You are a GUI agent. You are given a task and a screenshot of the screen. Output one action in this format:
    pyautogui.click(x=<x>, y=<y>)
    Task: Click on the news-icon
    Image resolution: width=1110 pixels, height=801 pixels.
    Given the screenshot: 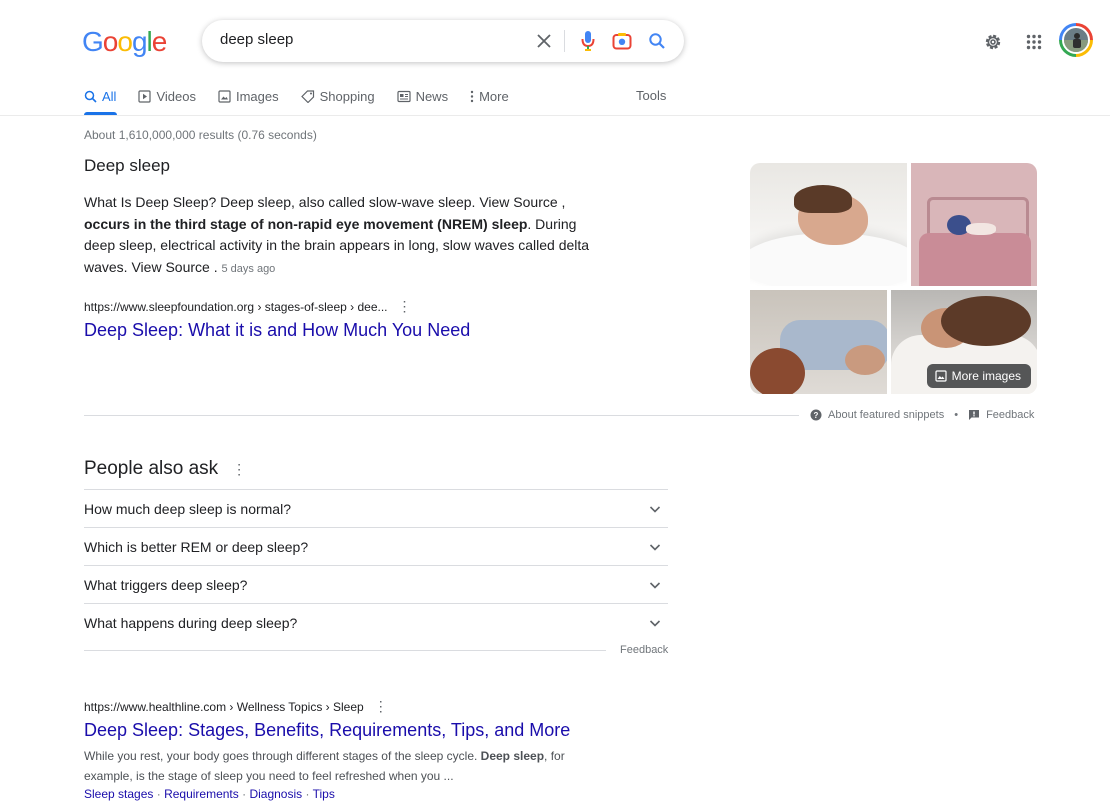 What is the action you would take?
    pyautogui.click(x=403, y=96)
    